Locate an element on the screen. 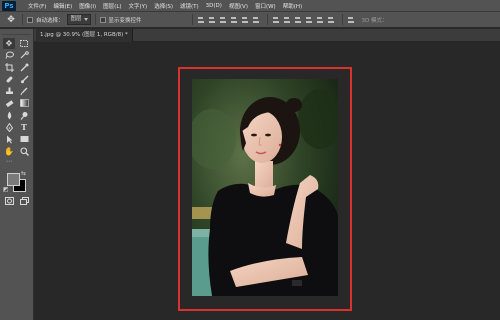  menu-edit: 编辑(E) is located at coordinates (62, 6).